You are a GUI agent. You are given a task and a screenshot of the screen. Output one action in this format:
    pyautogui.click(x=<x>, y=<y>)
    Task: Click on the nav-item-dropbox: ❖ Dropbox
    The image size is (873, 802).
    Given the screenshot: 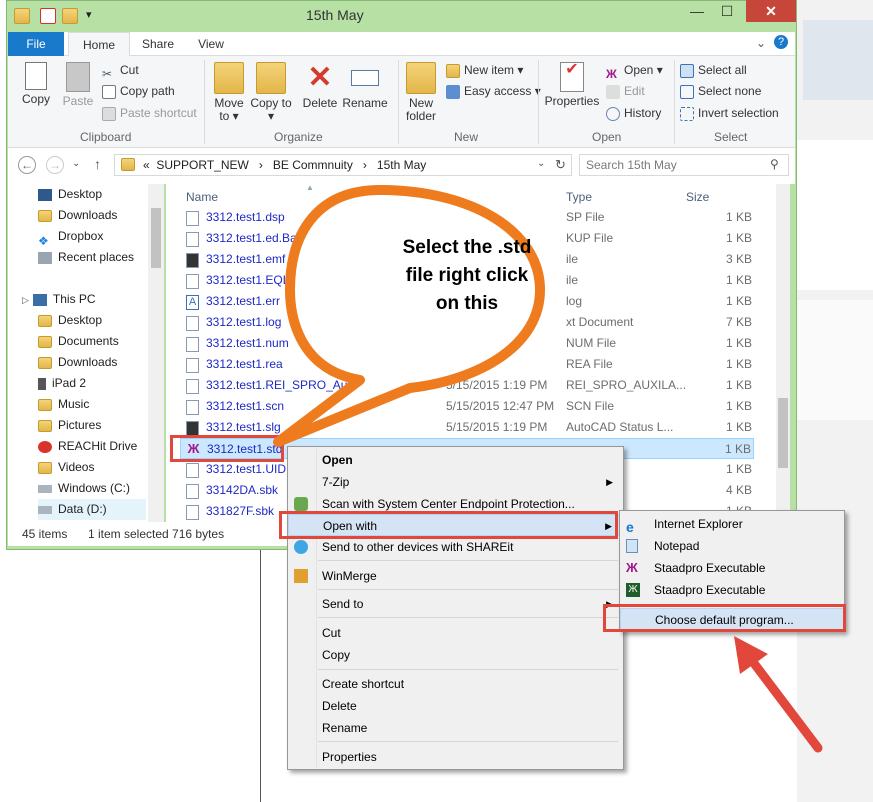 What is the action you would take?
    pyautogui.click(x=71, y=237)
    